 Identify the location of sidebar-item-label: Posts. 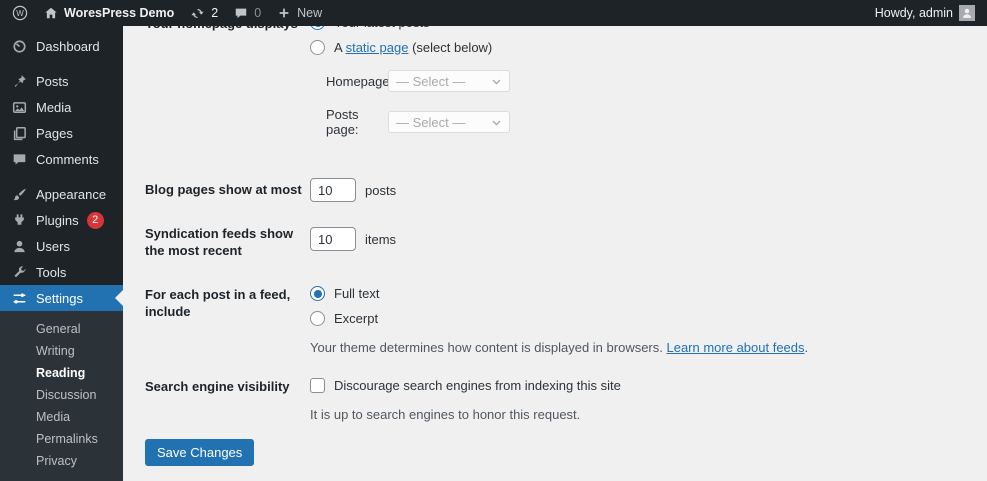
(52, 81).